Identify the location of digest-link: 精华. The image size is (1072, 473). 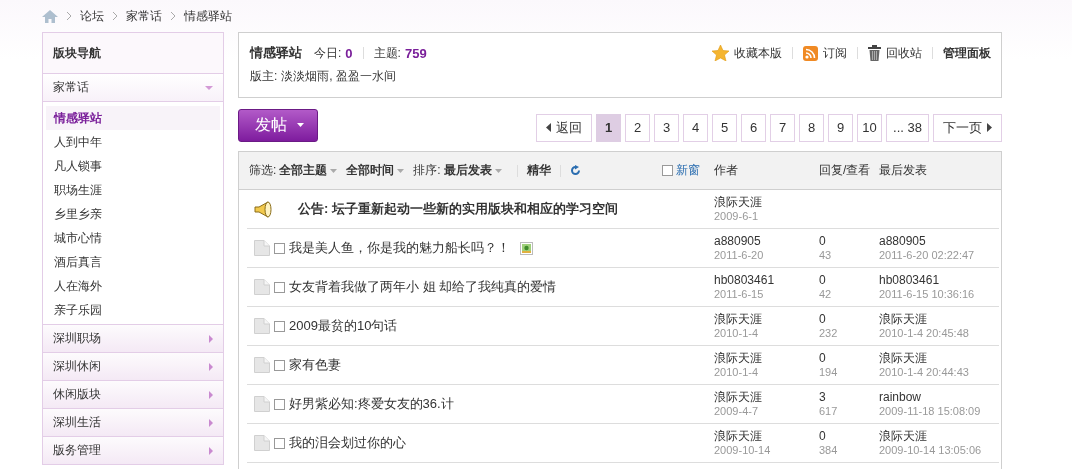
(538, 170).